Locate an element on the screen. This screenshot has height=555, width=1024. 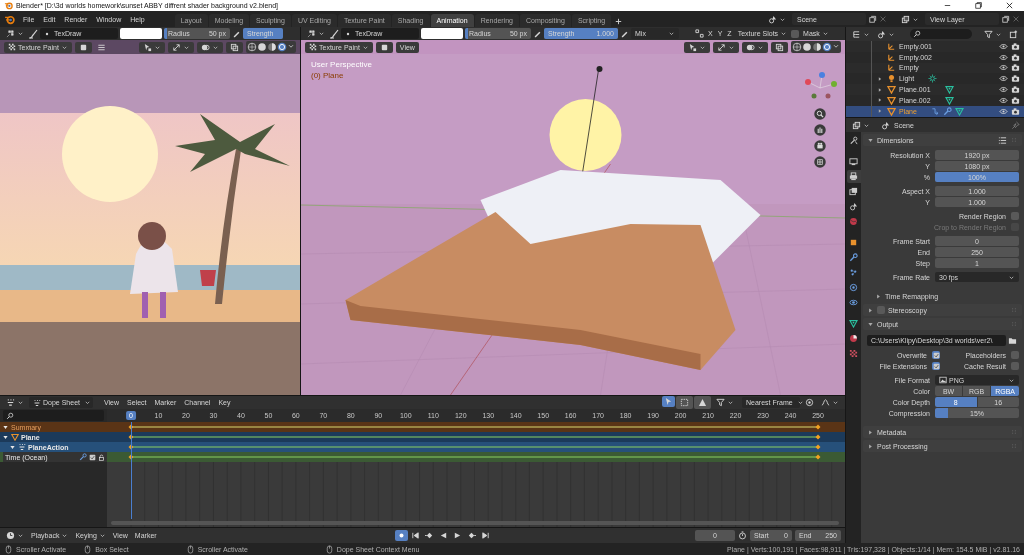
view-name: User Perspective is located at coordinates (341, 64).